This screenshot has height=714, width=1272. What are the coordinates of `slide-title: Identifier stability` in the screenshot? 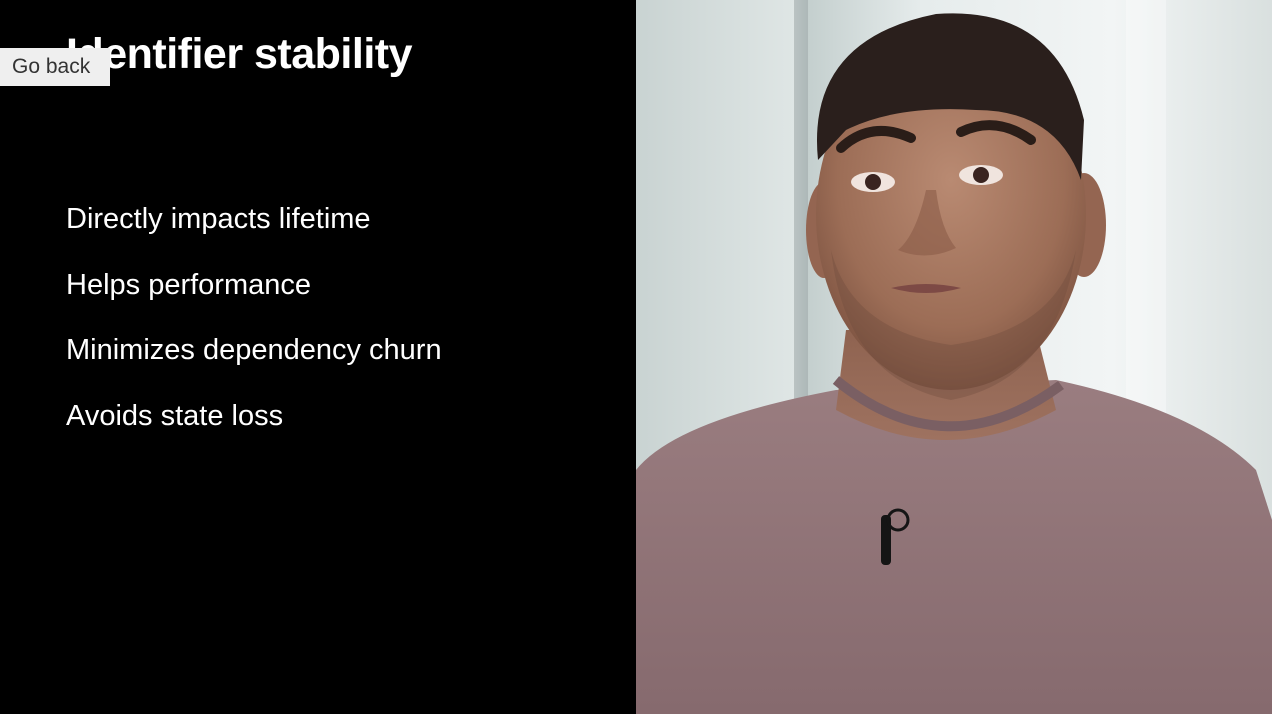 It's located at (239, 54).